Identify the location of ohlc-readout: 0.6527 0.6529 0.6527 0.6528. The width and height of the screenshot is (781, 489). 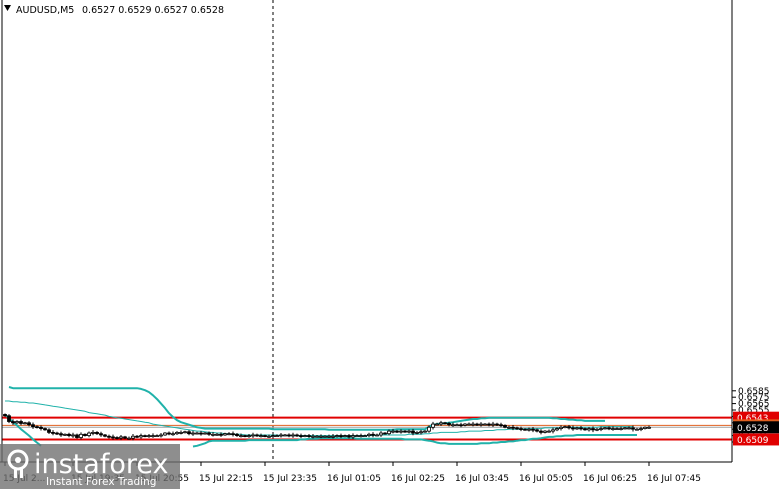
(153, 10).